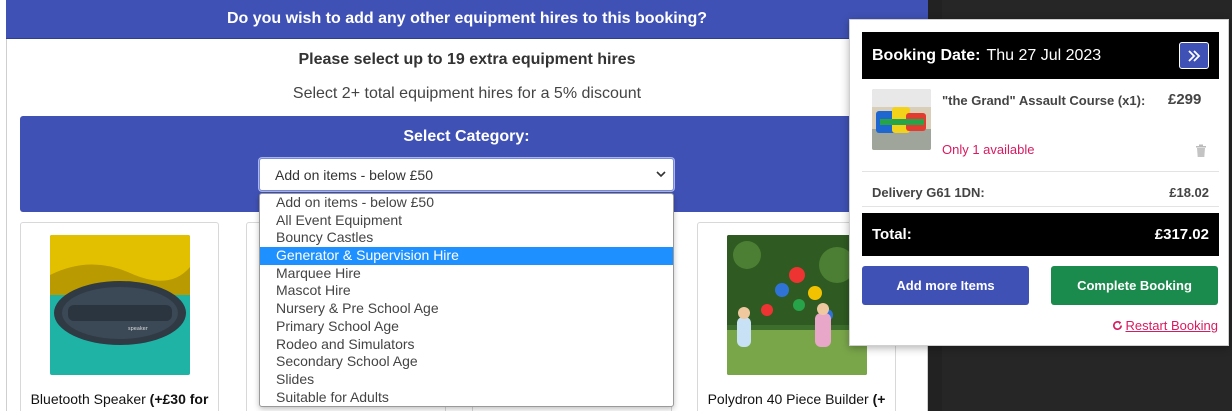 The image size is (1232, 411). Describe the element at coordinates (1117, 325) in the screenshot. I see `refresh-icon` at that location.